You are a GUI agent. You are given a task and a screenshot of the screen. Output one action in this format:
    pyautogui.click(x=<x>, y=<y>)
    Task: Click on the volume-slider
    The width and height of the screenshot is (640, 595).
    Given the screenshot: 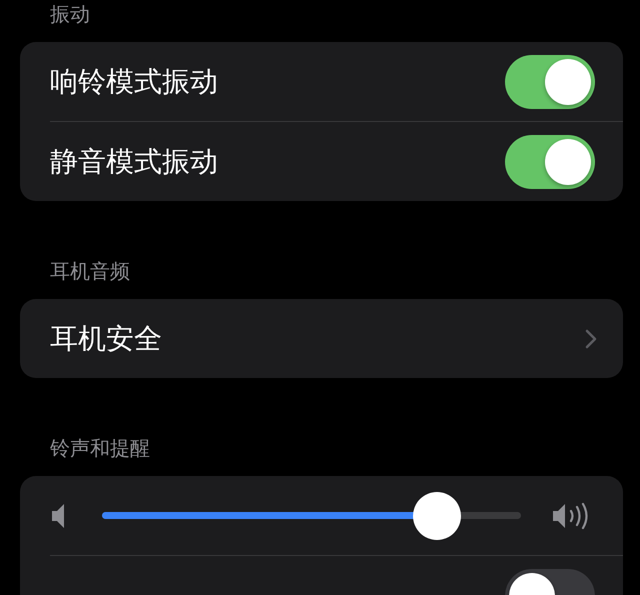 What is the action you would take?
    pyautogui.click(x=311, y=515)
    